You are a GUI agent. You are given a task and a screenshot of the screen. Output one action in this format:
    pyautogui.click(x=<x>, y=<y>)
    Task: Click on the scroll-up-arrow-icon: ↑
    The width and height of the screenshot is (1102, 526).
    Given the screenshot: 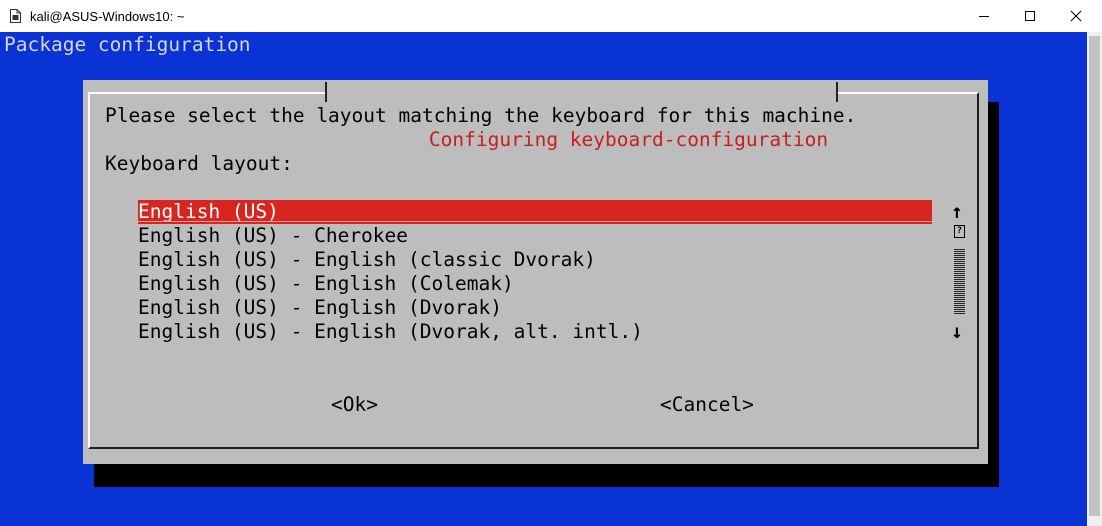 What is the action you would take?
    pyautogui.click(x=957, y=212)
    